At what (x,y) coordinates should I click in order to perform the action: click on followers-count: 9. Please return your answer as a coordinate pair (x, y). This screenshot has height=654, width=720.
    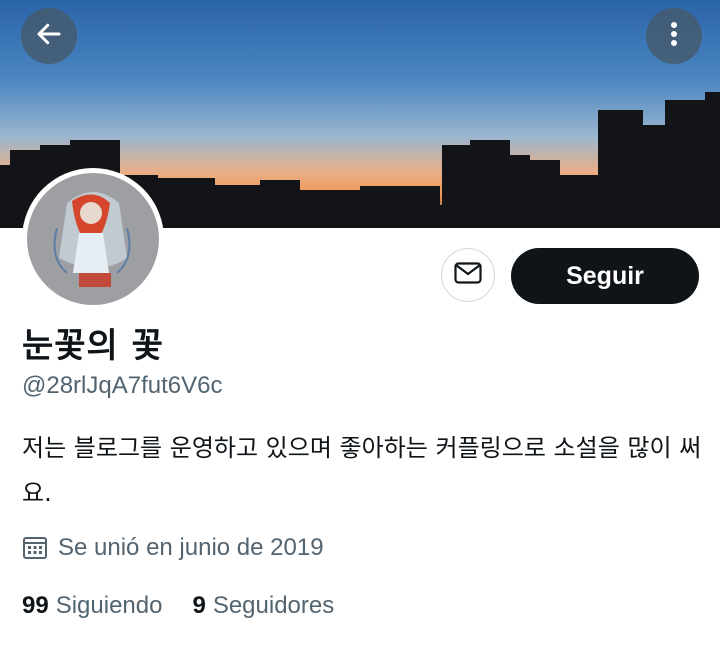
    Looking at the image, I should click on (199, 605).